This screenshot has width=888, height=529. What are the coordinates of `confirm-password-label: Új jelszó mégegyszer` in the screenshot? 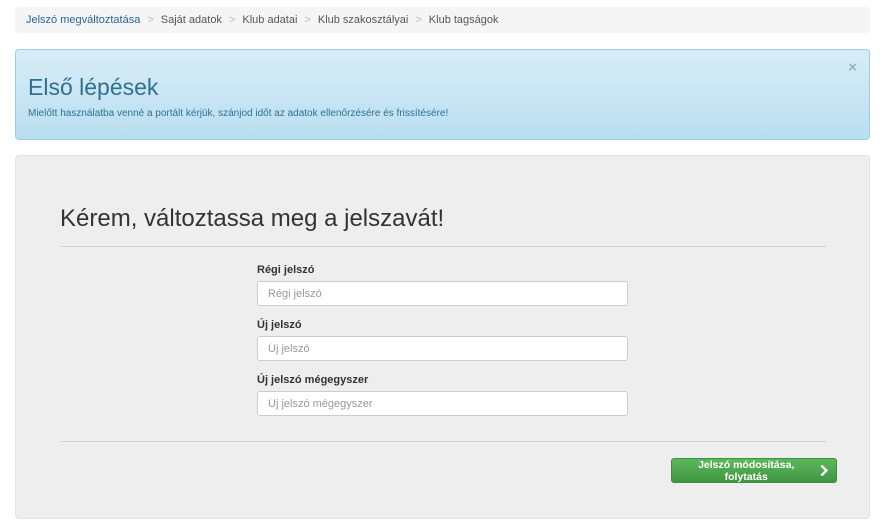 It's located at (313, 380).